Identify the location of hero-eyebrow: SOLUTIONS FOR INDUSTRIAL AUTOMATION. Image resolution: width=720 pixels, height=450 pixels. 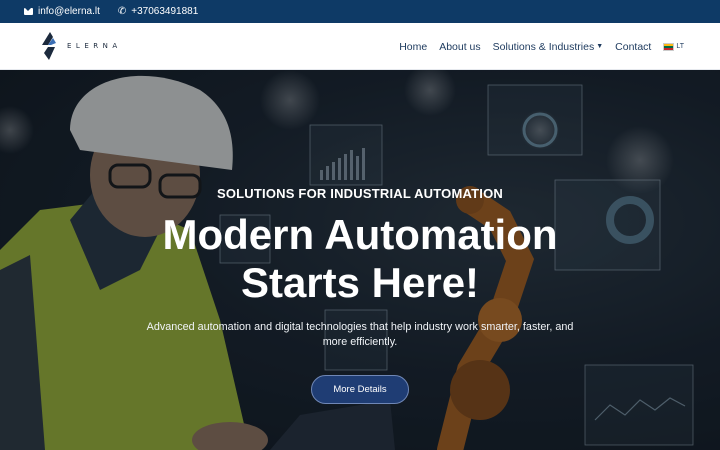
(359, 193).